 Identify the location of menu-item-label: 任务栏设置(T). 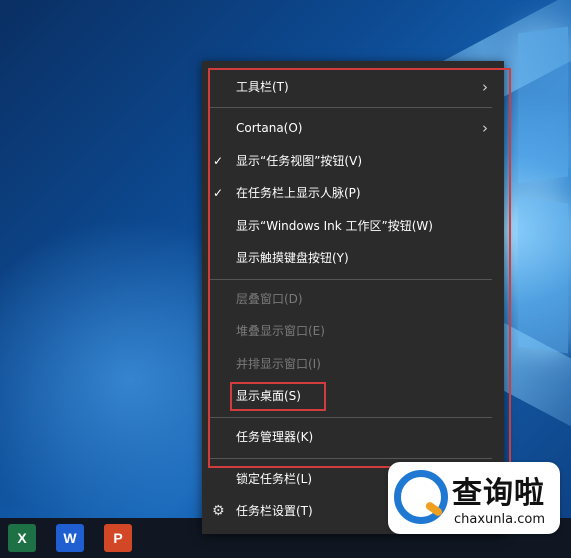
(274, 511).